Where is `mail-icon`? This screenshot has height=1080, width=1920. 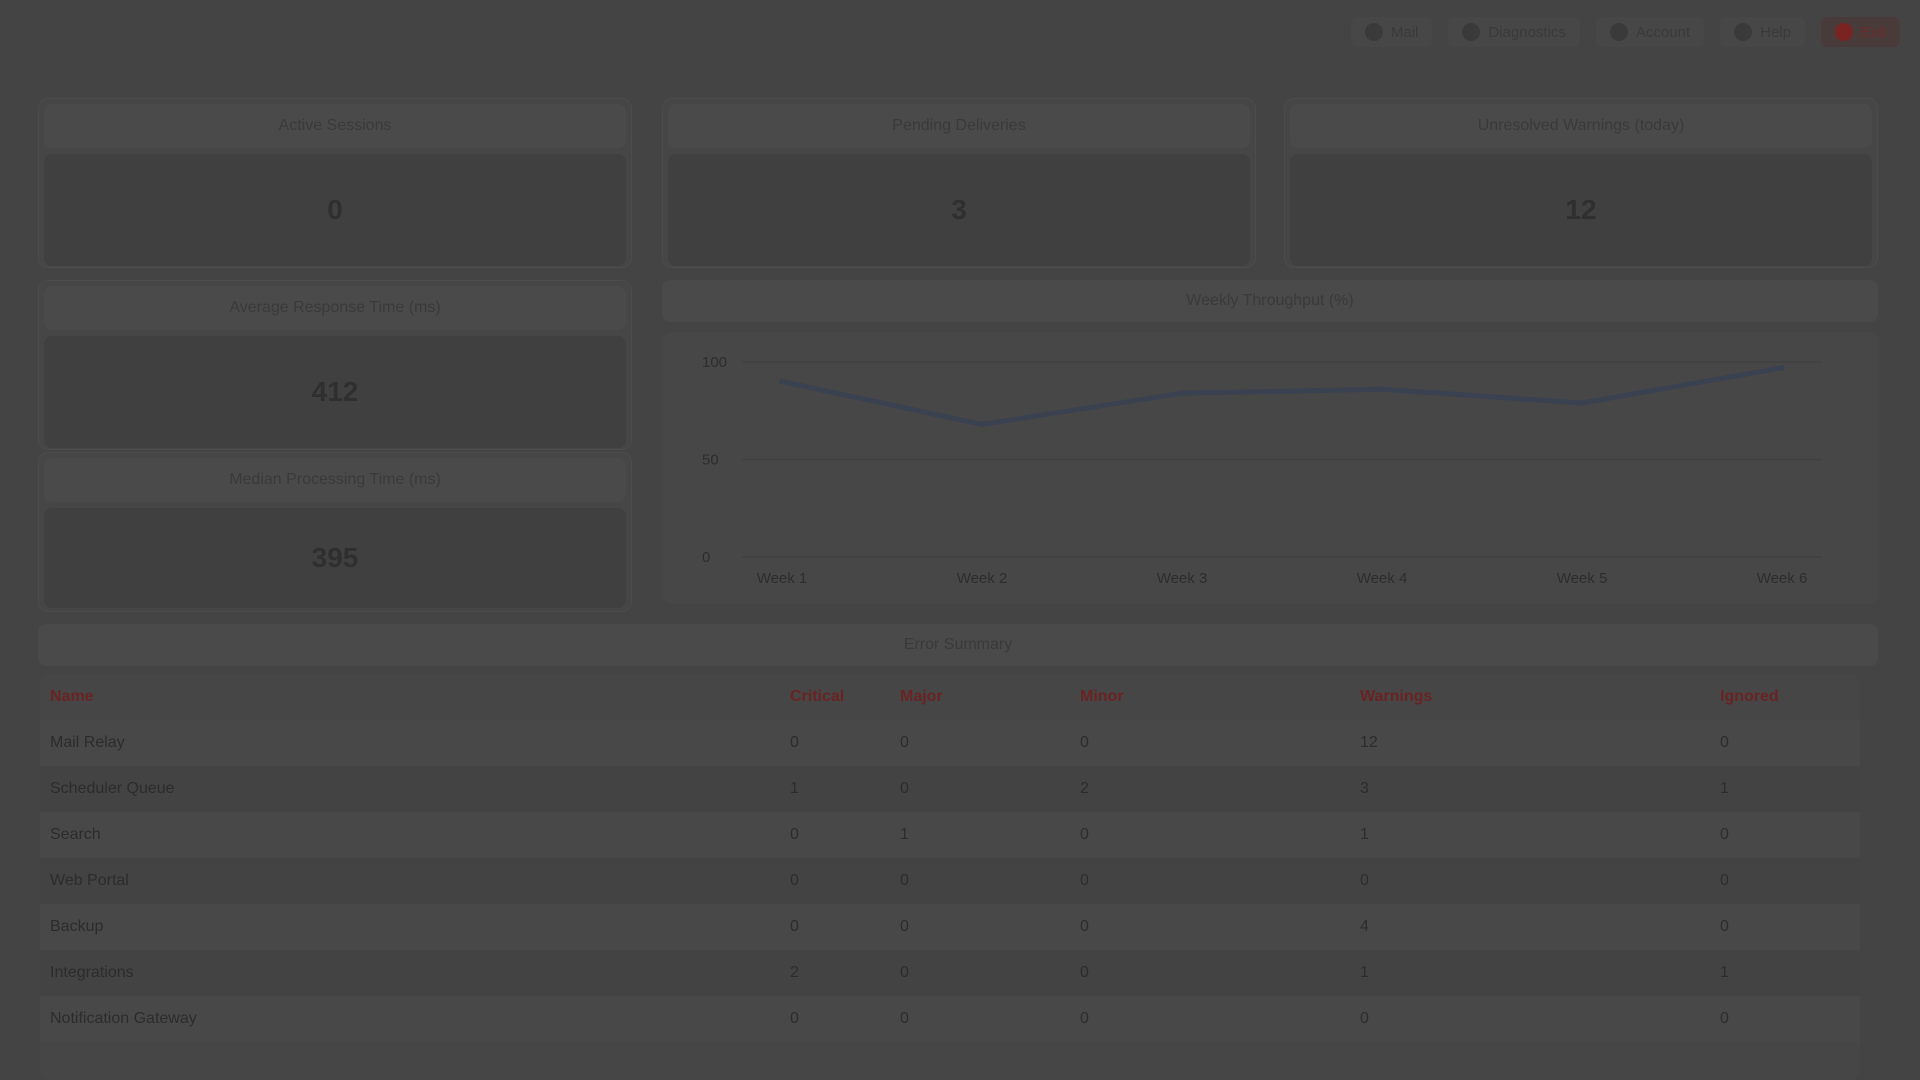
mail-icon is located at coordinates (1373, 32).